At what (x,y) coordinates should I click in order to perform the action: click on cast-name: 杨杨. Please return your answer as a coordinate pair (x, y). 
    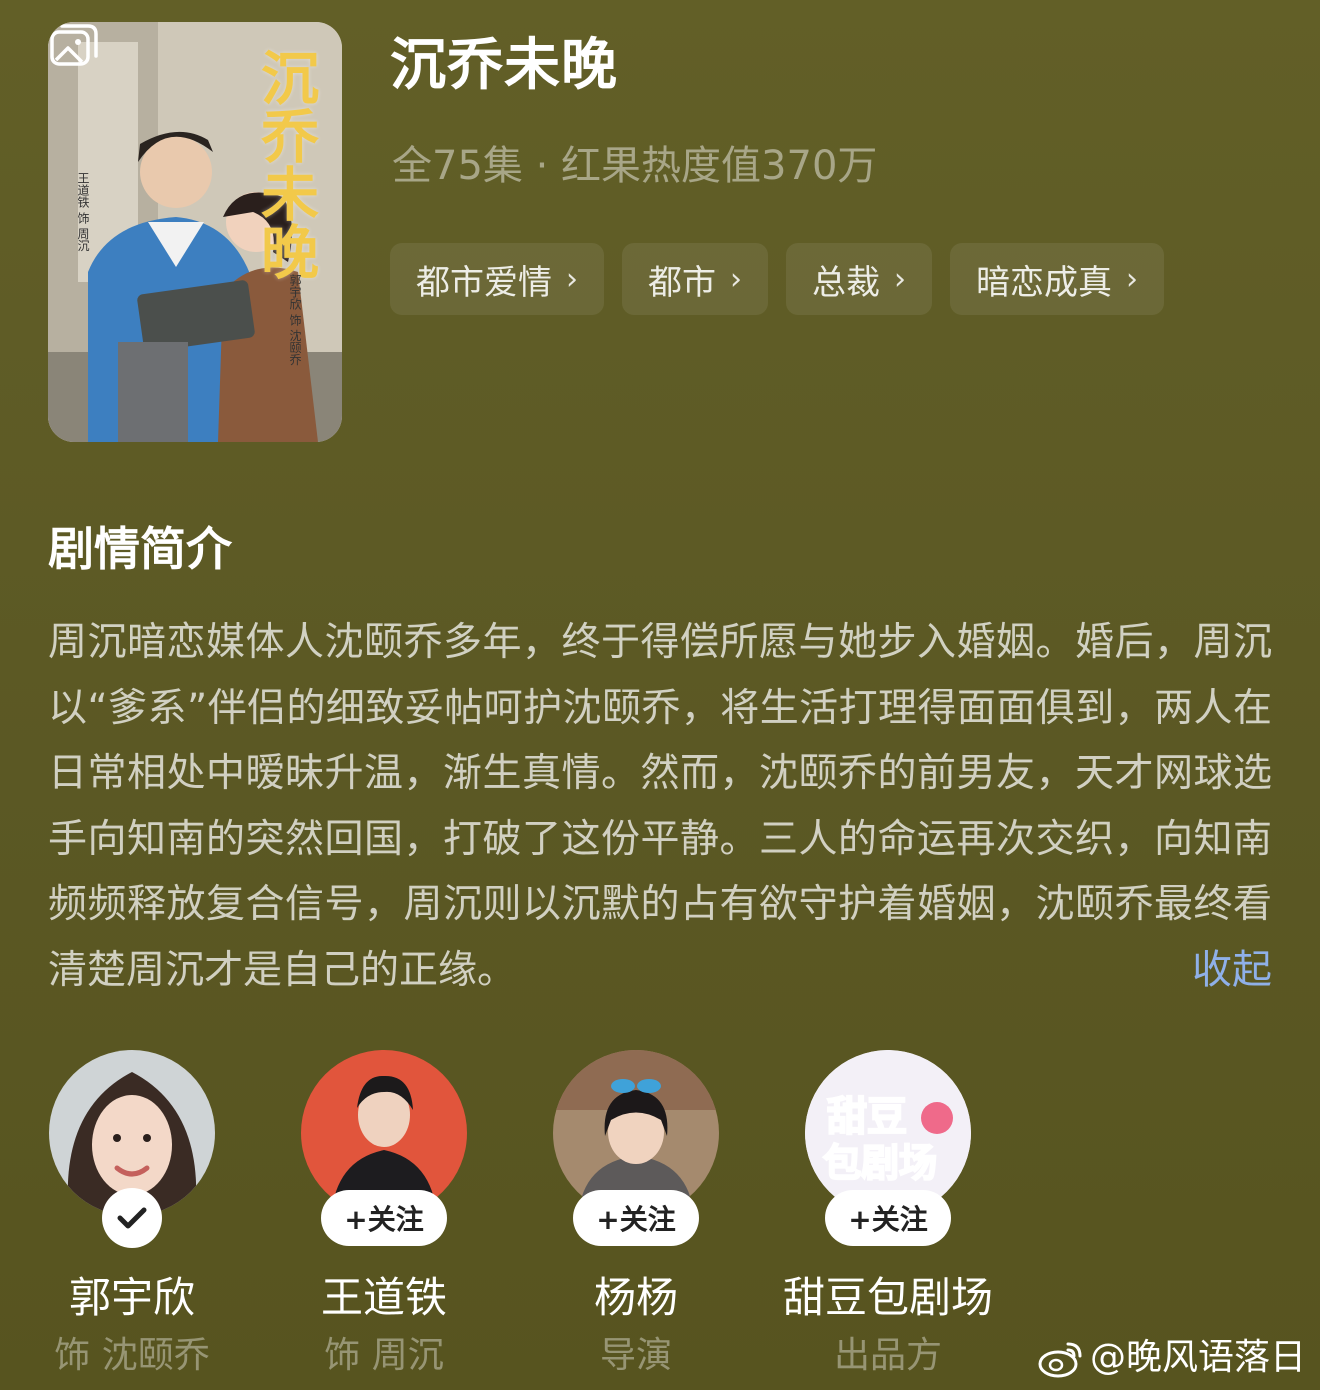
    Looking at the image, I should click on (635, 1297).